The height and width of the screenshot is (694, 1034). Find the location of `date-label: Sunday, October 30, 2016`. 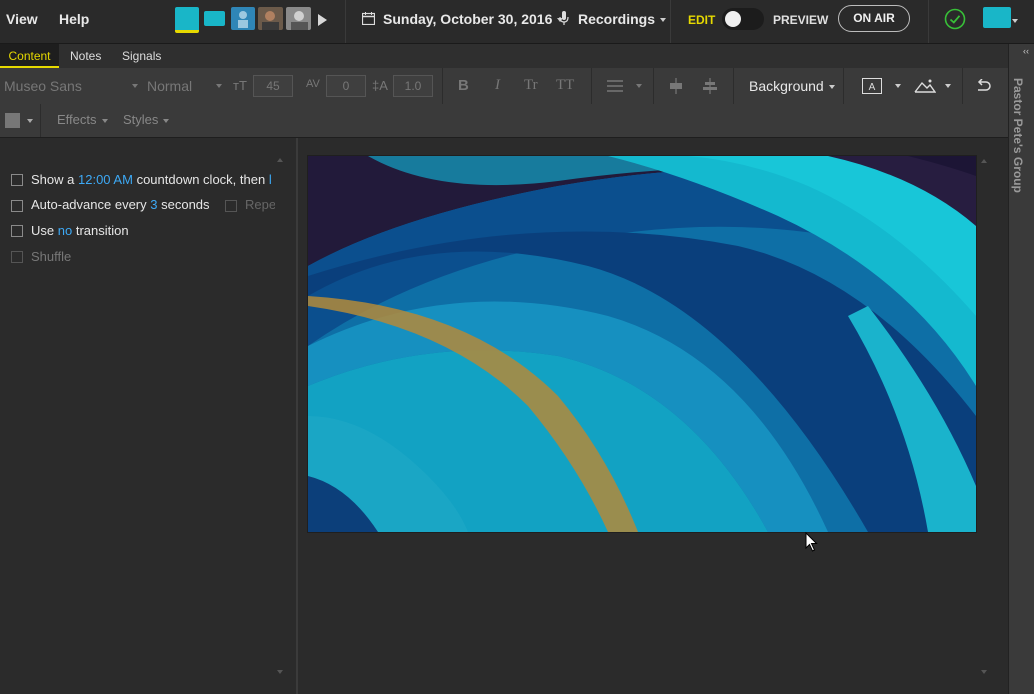

date-label: Sunday, October 30, 2016 is located at coordinates (468, 19).